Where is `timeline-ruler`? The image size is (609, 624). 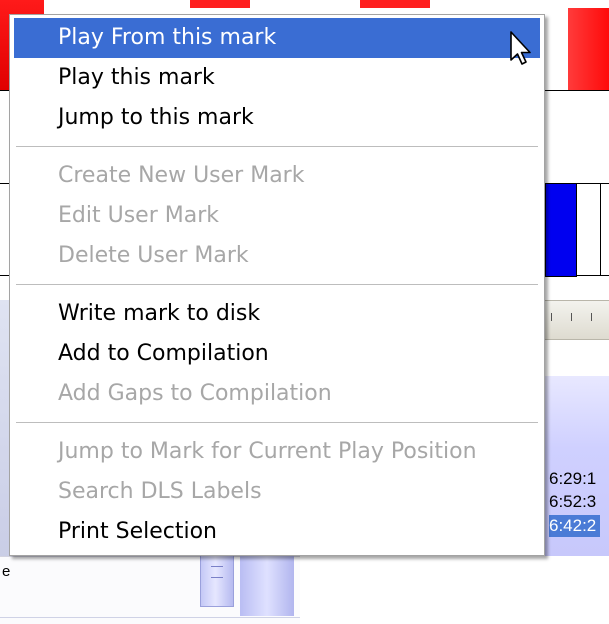 timeline-ruler is located at coordinates (577, 320).